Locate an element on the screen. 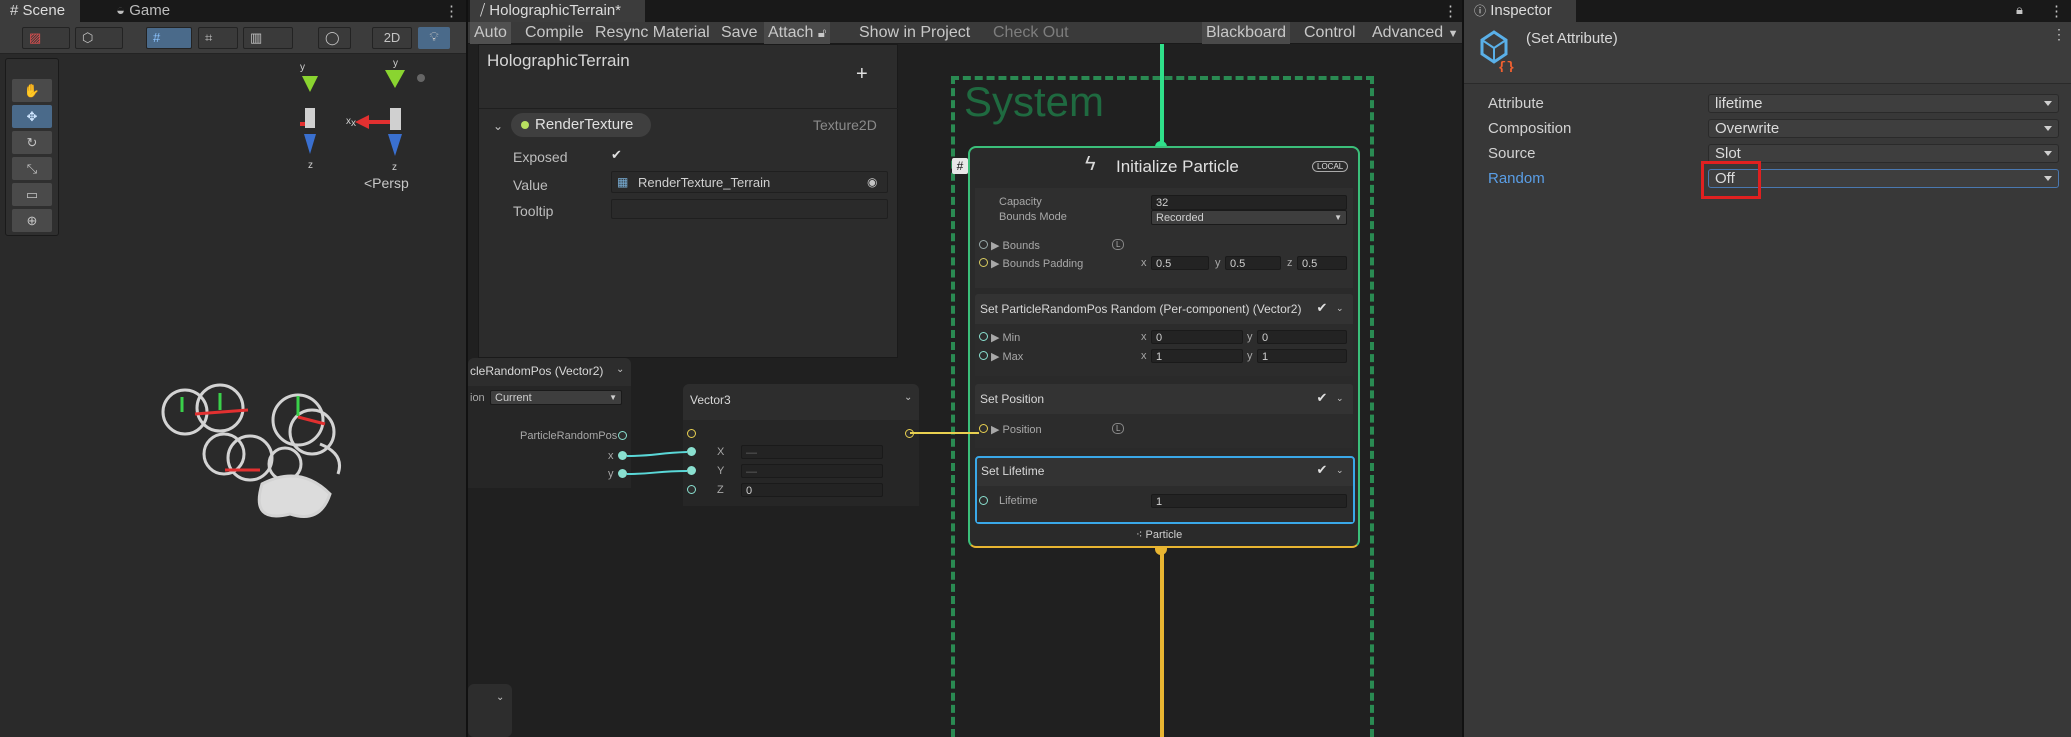 Image resolution: width=2071 pixels, height=737 pixels. tab-scene: # Scene is located at coordinates (40, 11).